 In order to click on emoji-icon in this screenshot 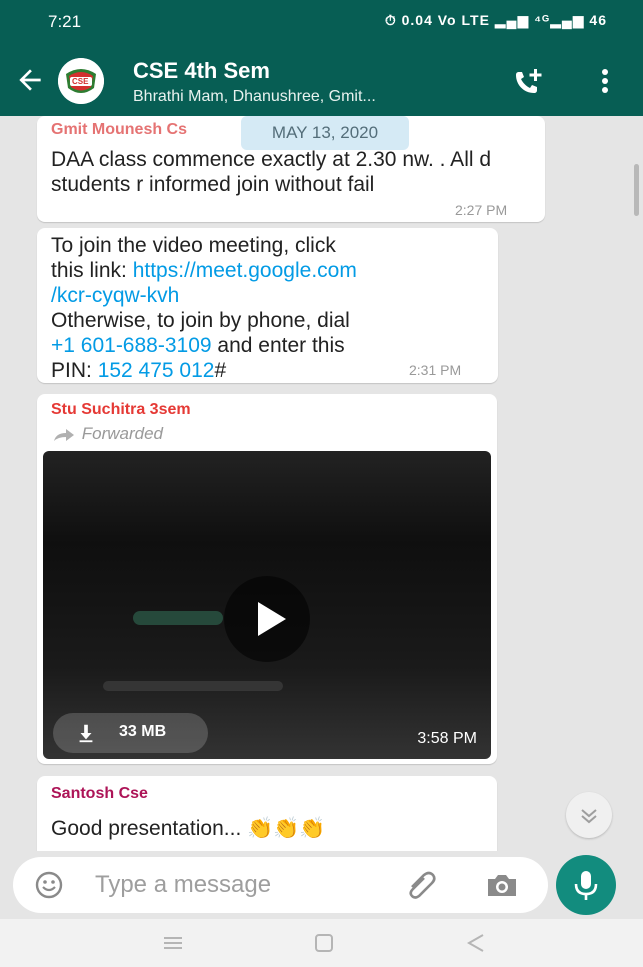, I will do `click(49, 885)`.